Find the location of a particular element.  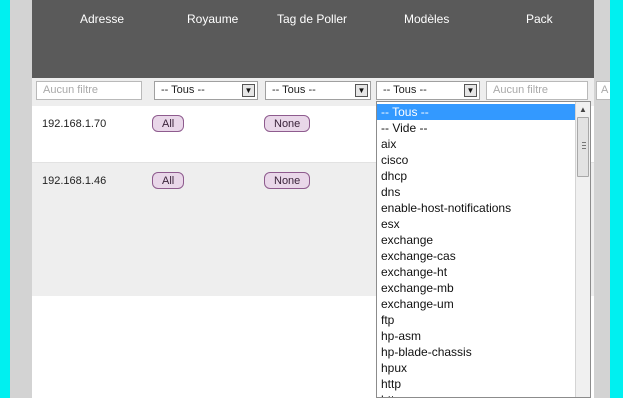

dropdown-option: http is located at coordinates (478, 384).